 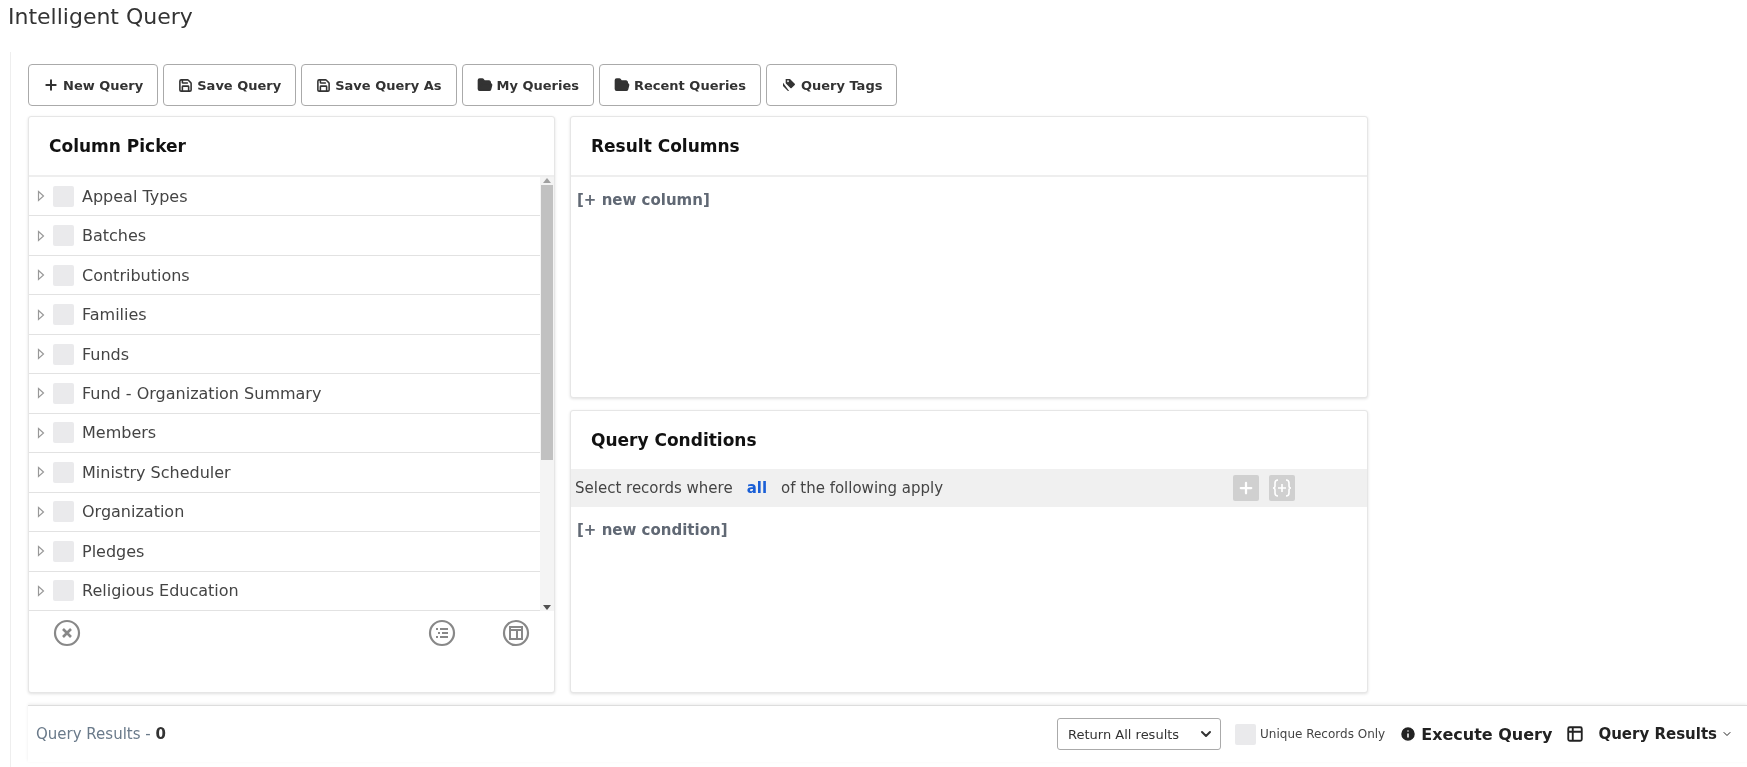 What do you see at coordinates (1408, 734) in the screenshot?
I see `info-icon` at bounding box center [1408, 734].